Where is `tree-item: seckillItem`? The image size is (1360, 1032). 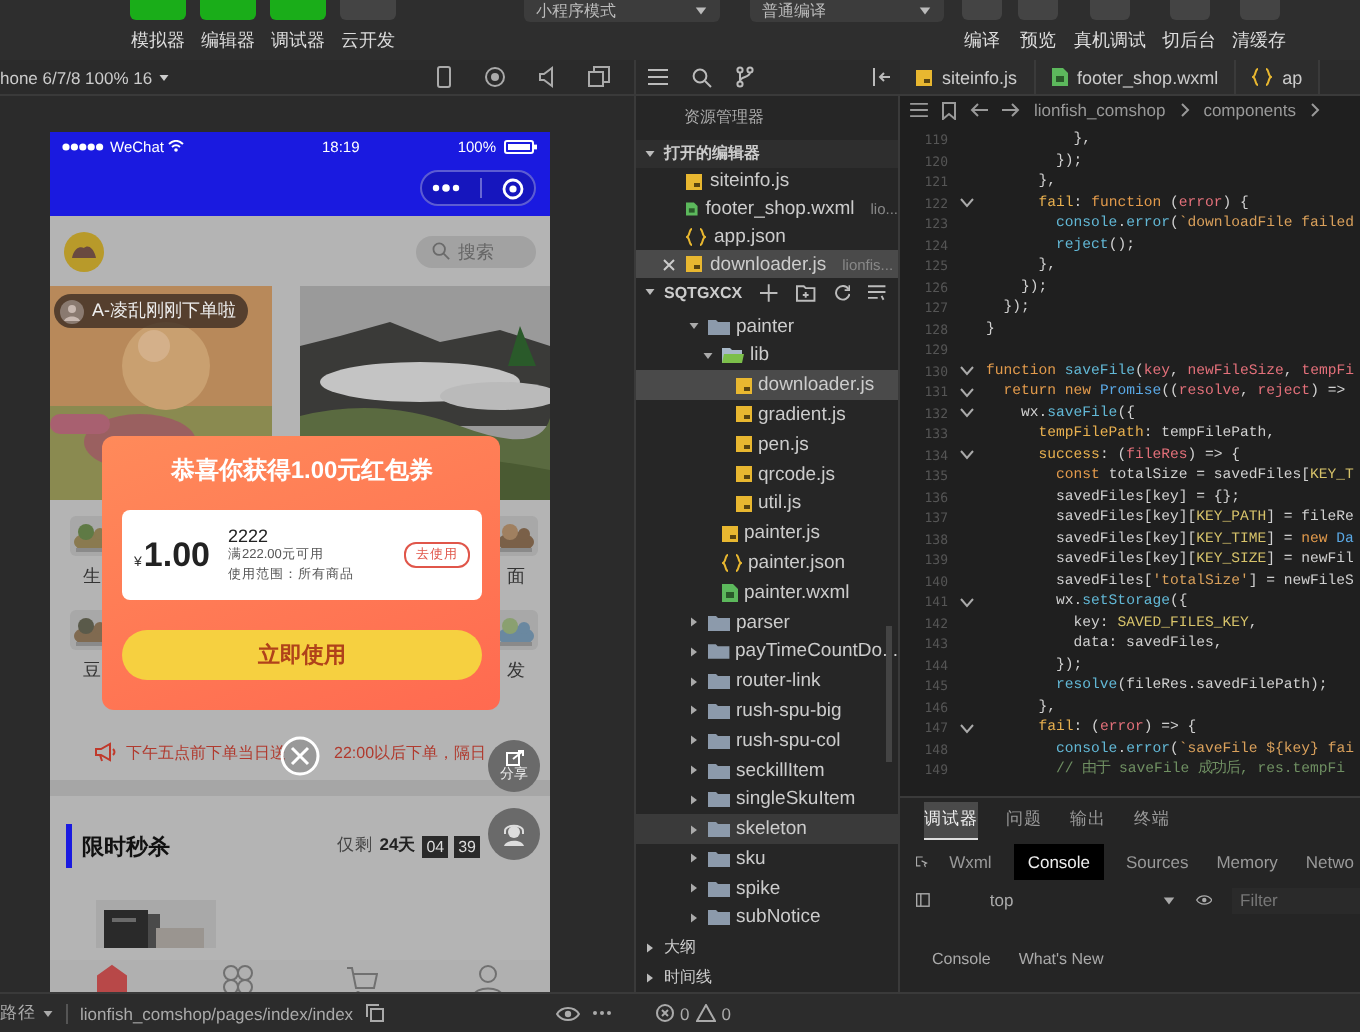 tree-item: seckillItem is located at coordinates (767, 770).